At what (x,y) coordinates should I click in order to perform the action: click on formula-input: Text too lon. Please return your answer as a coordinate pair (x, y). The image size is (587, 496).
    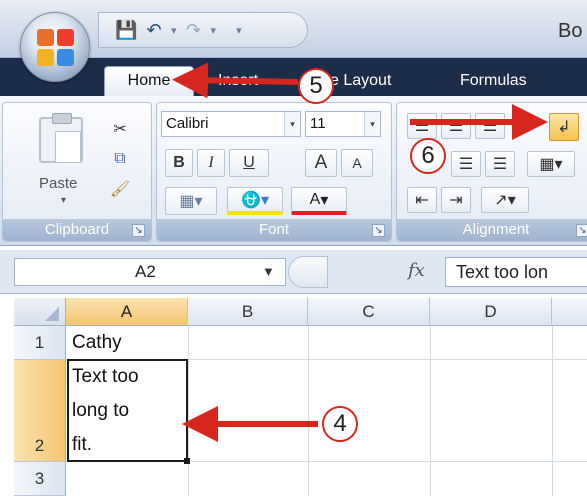
    Looking at the image, I should click on (516, 272).